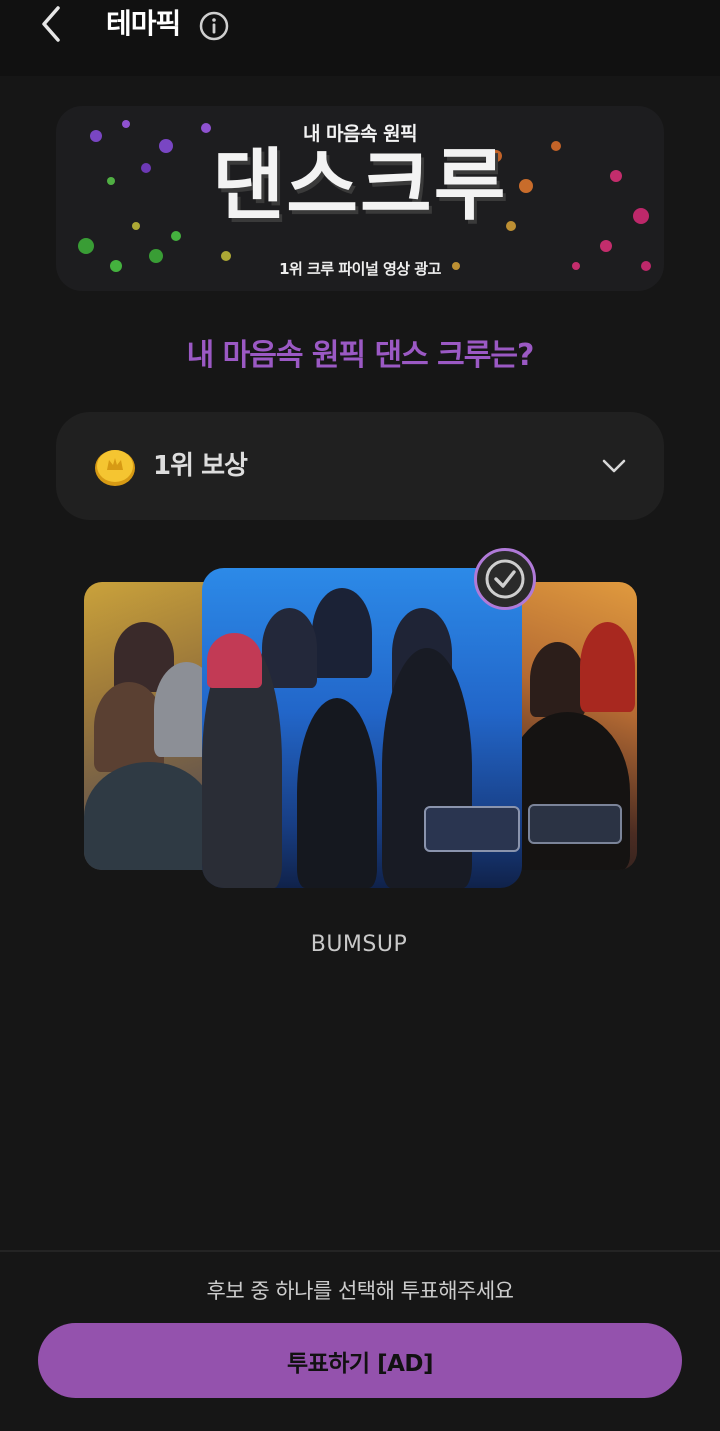  Describe the element at coordinates (115, 468) in the screenshot. I see `coin-icon` at that location.